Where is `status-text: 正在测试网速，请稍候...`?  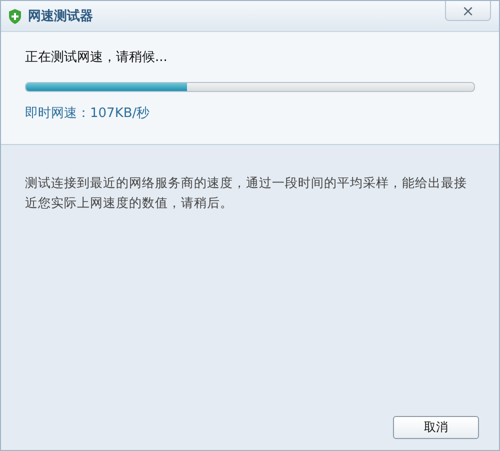
status-text: 正在测试网速，请稍候... is located at coordinates (96, 57).